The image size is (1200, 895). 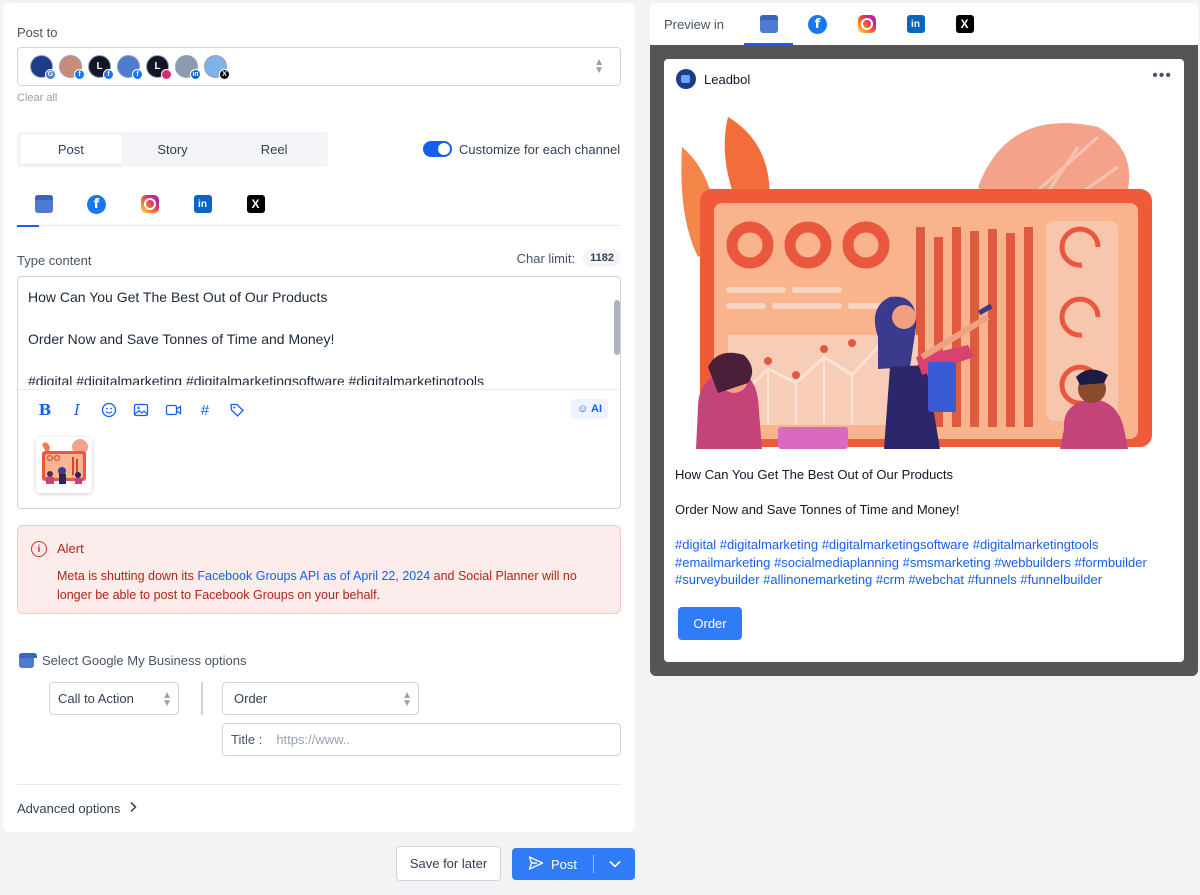 I want to click on char-limit-label: Char limit:, so click(x=546, y=258).